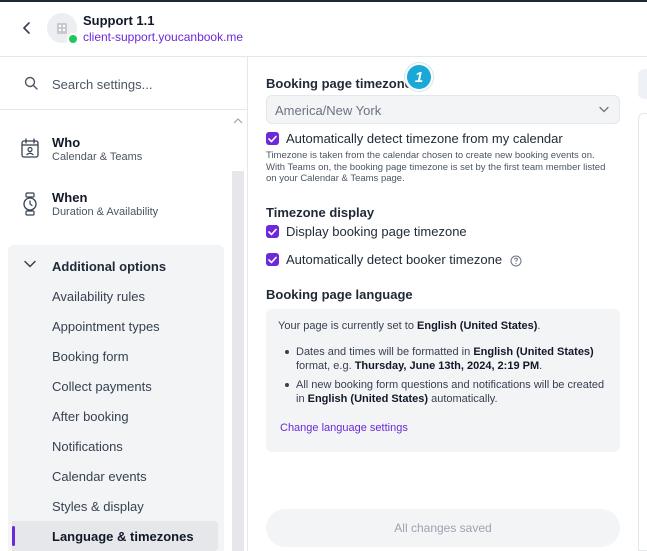 The width and height of the screenshot is (647, 551). I want to click on save-button: All changes saved, so click(443, 528).